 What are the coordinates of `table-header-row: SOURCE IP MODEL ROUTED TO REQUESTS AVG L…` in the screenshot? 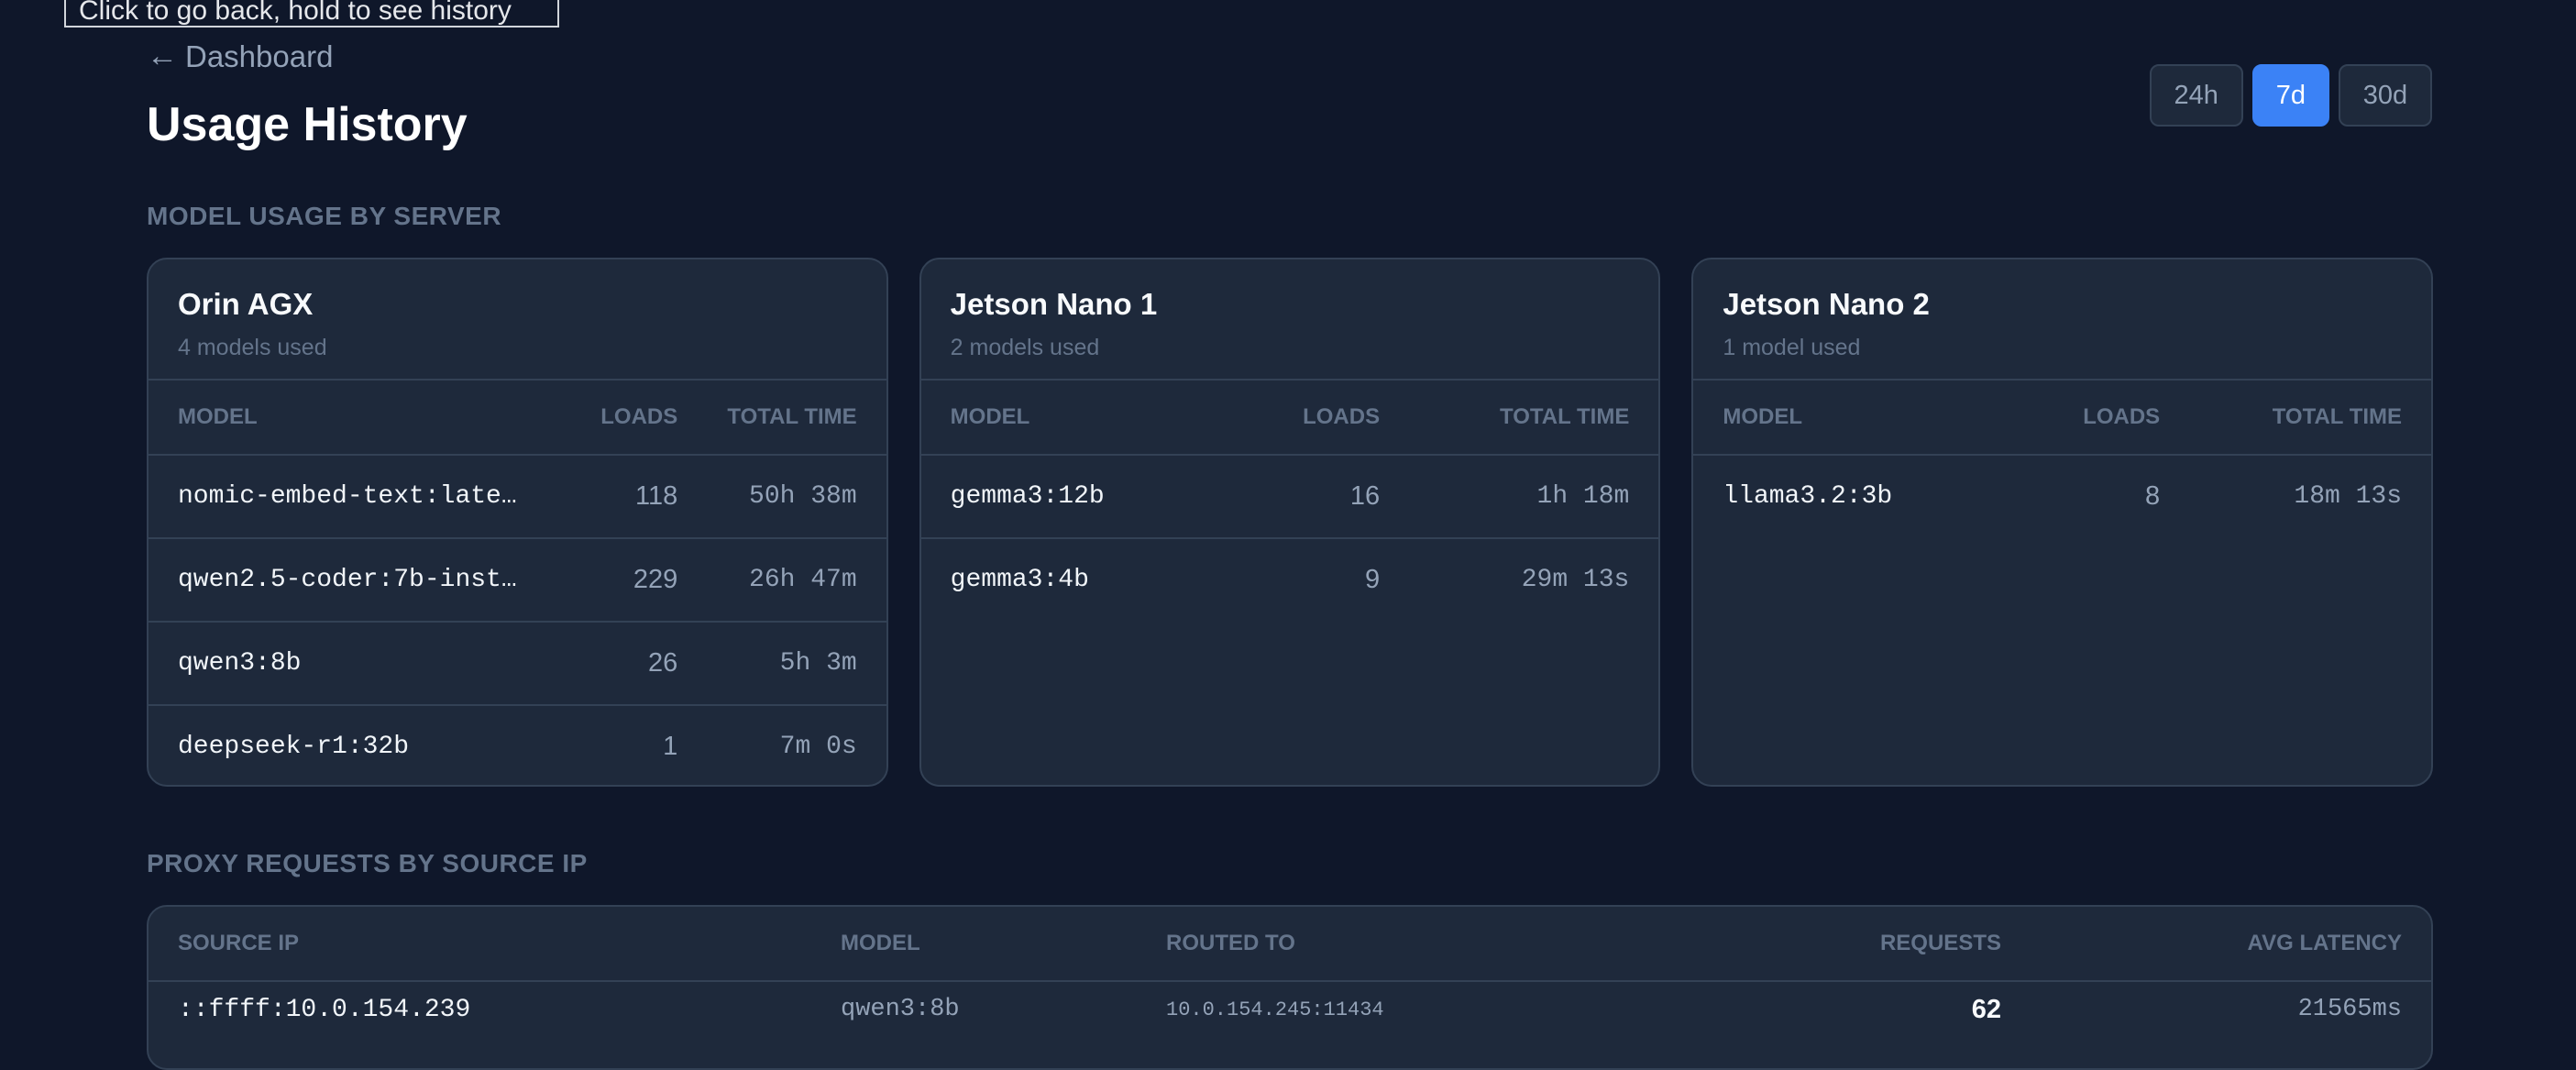 It's located at (1290, 944).